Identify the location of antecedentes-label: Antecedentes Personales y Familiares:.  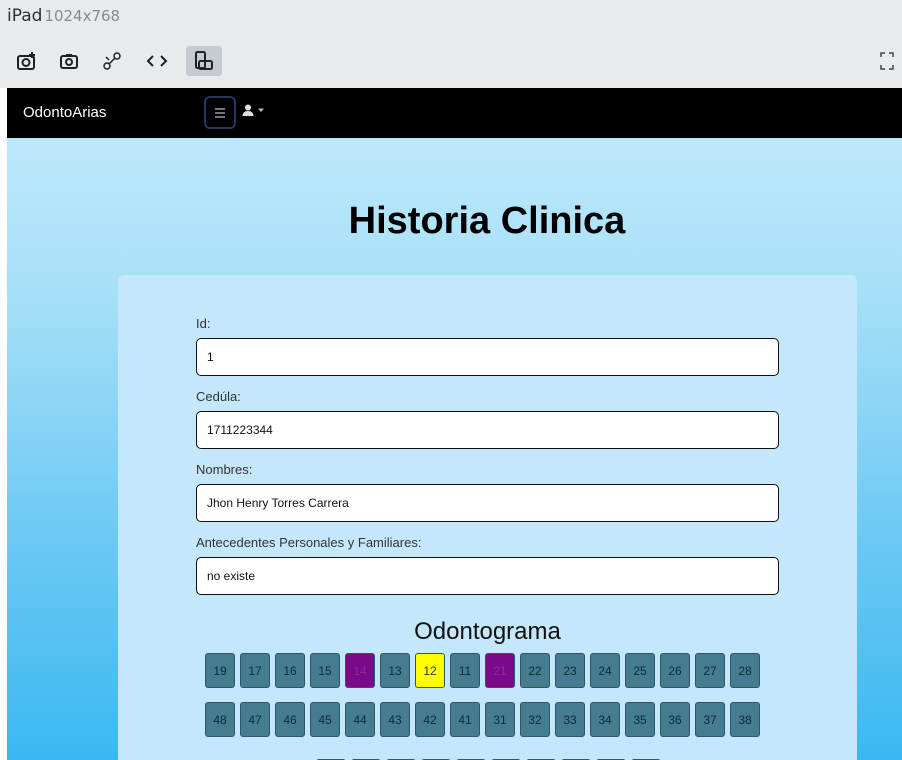
(309, 542).